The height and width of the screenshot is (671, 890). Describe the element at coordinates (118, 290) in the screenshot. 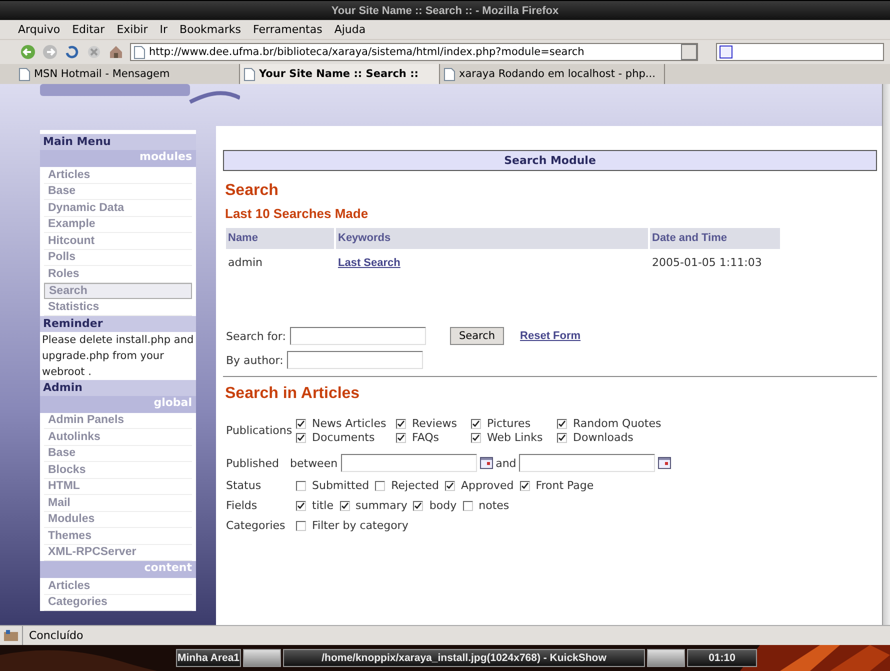

I see `menu-link: Search` at that location.